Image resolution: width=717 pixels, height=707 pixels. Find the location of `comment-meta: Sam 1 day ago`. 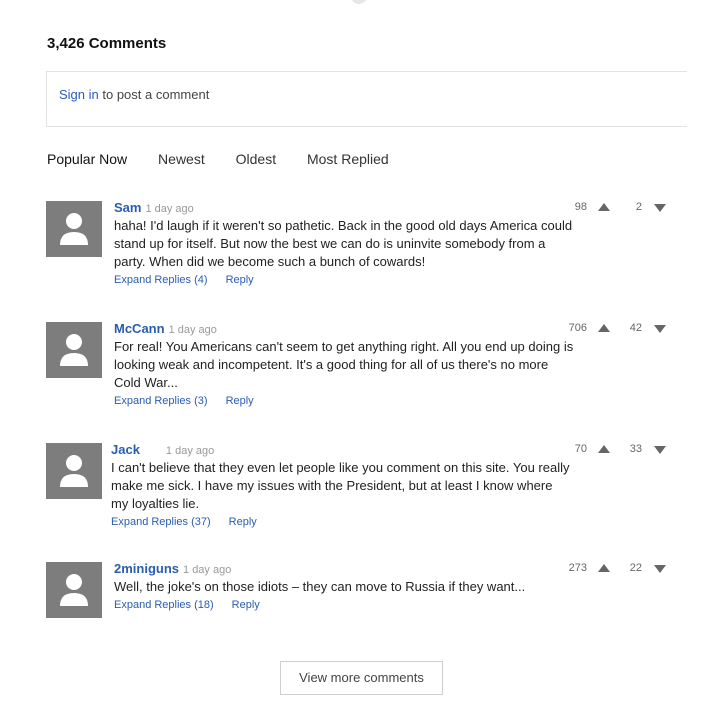

comment-meta: Sam 1 day ago is located at coordinates (344, 208).